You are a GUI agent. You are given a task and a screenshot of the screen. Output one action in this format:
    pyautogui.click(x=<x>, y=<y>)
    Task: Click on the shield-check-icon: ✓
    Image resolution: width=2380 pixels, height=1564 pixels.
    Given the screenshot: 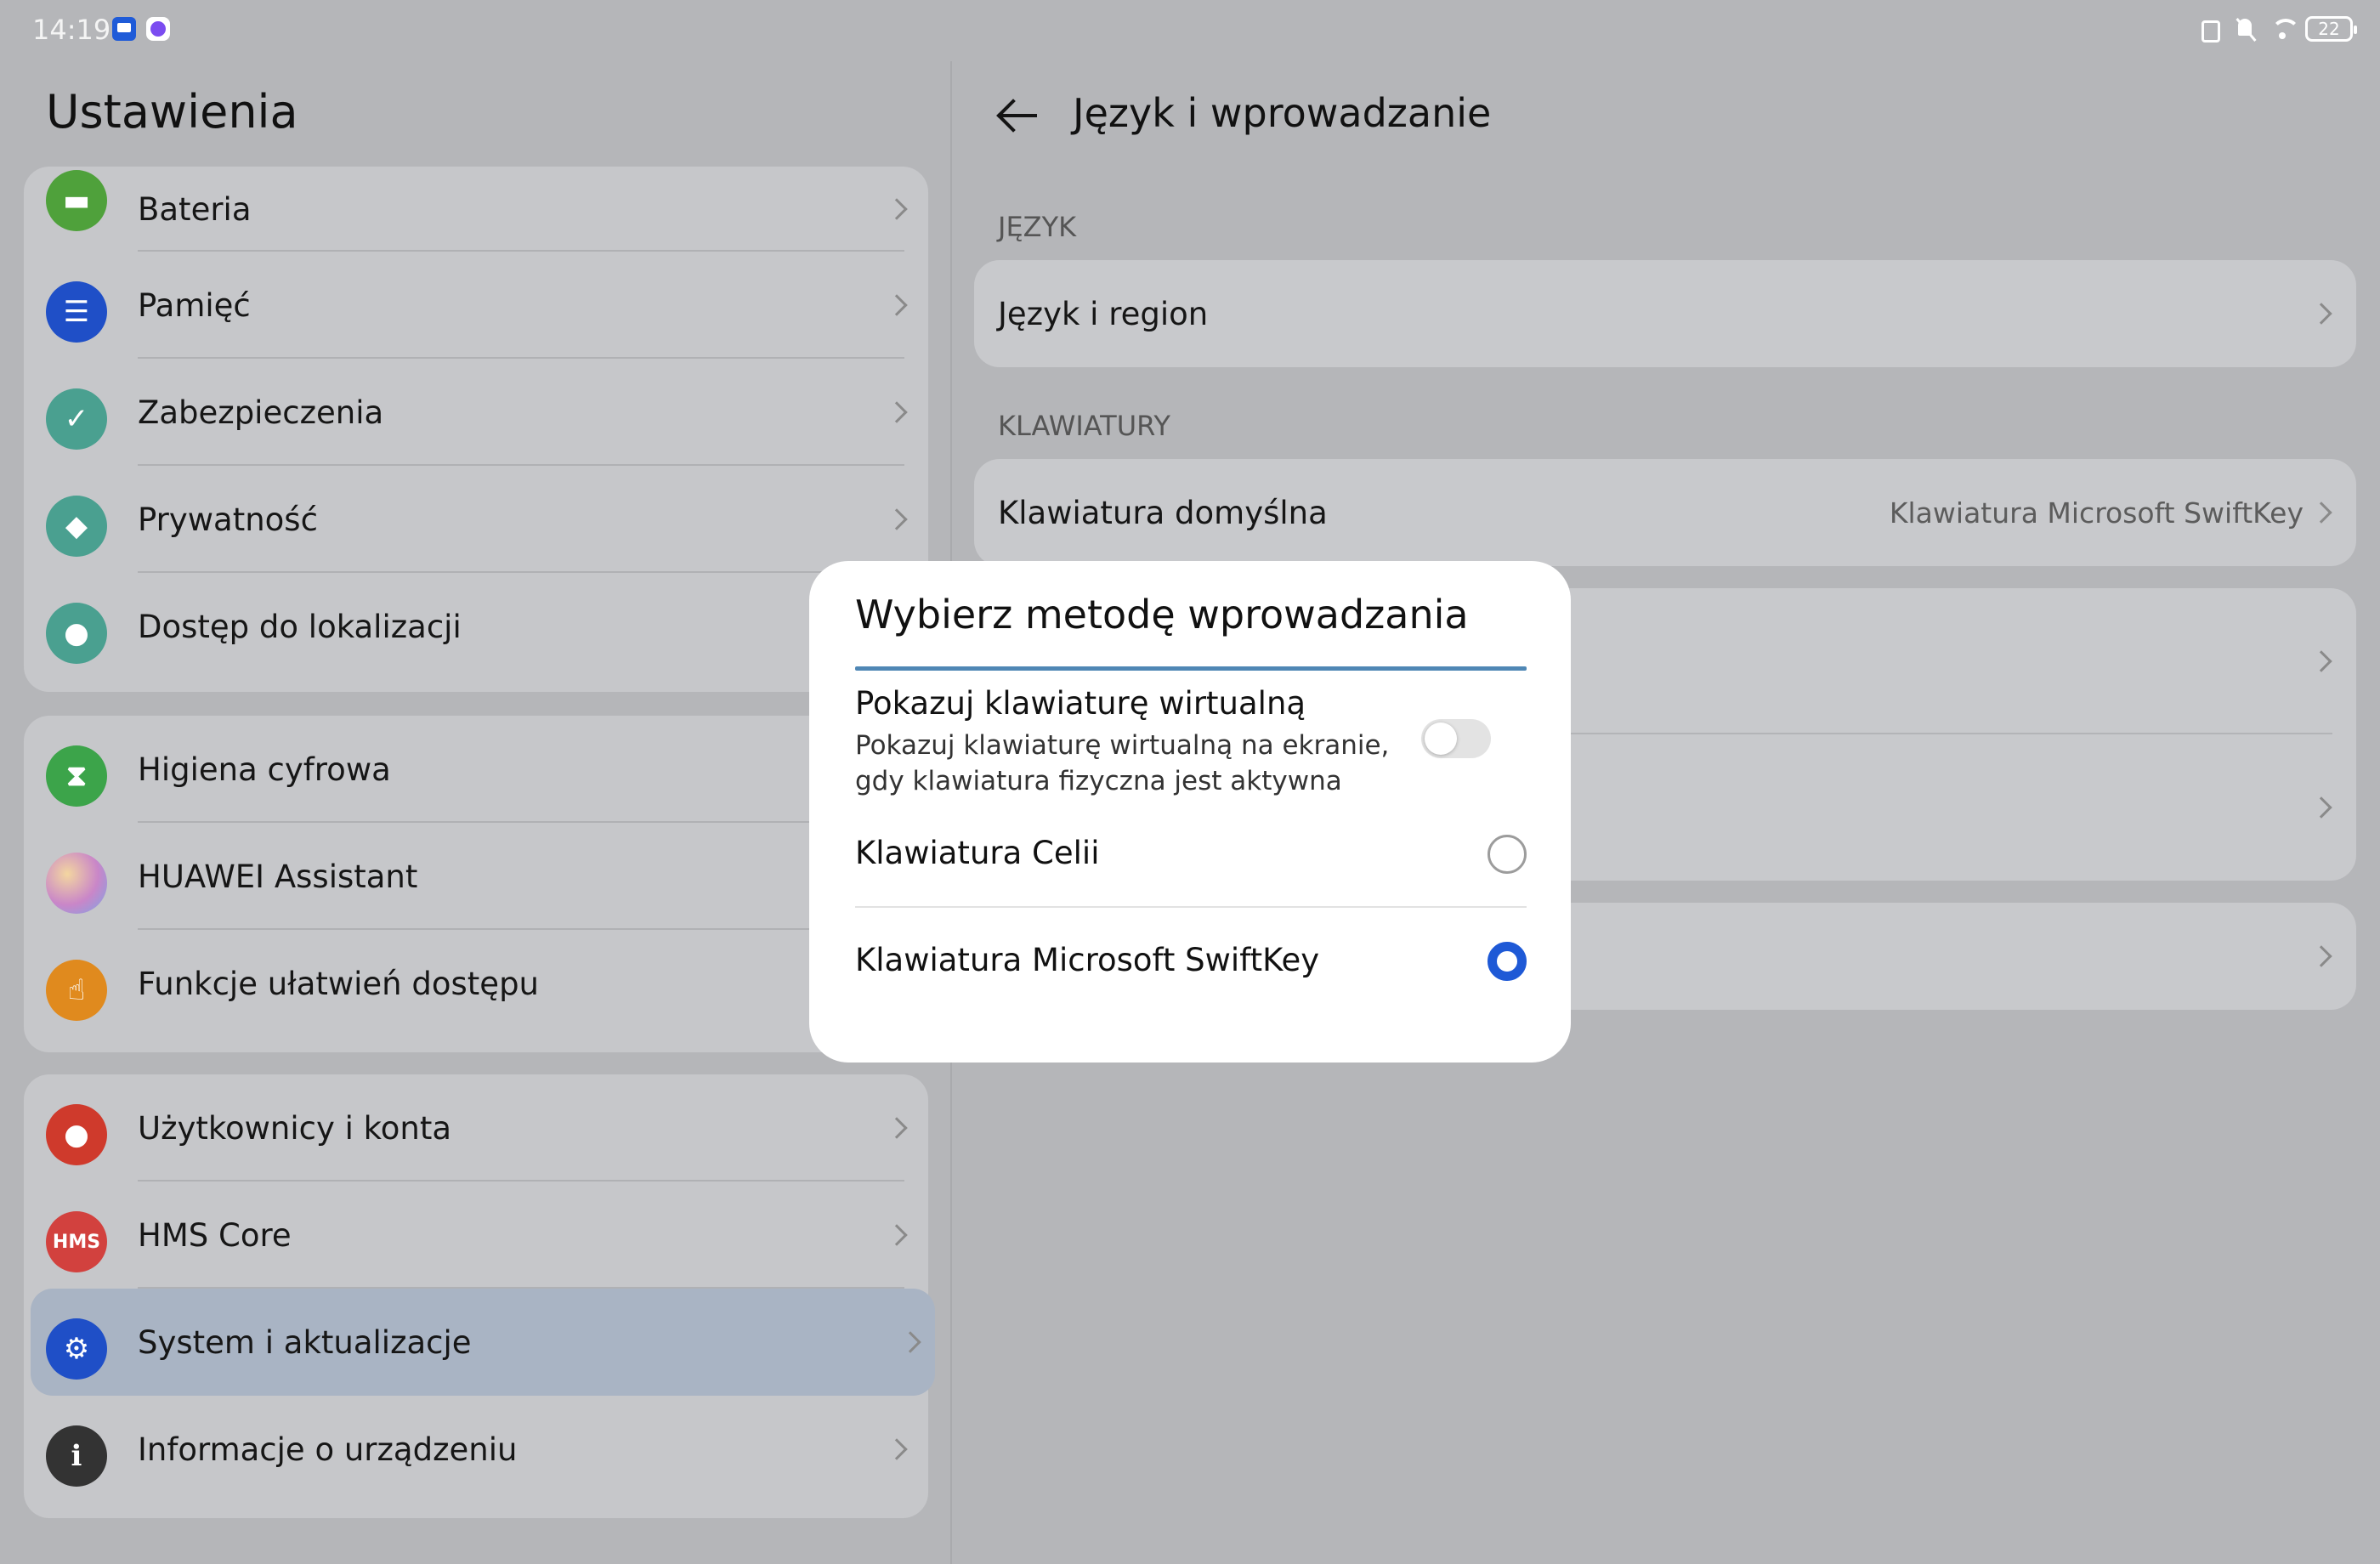 What is the action you would take?
    pyautogui.click(x=76, y=419)
    